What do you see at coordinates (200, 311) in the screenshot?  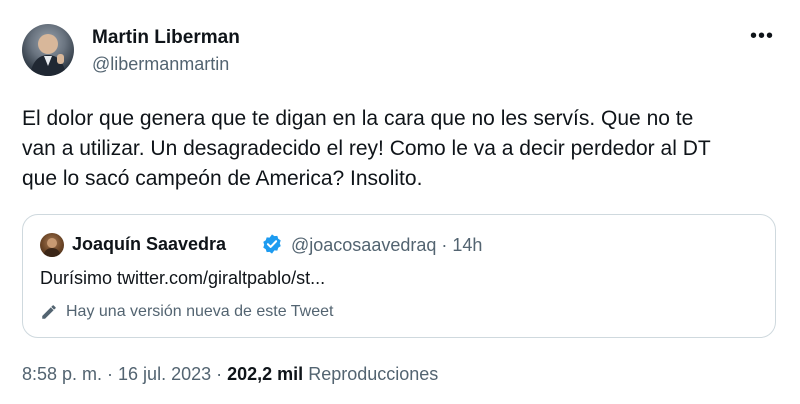 I see `new-version-text: Hay una versión nueva de este Tweet` at bounding box center [200, 311].